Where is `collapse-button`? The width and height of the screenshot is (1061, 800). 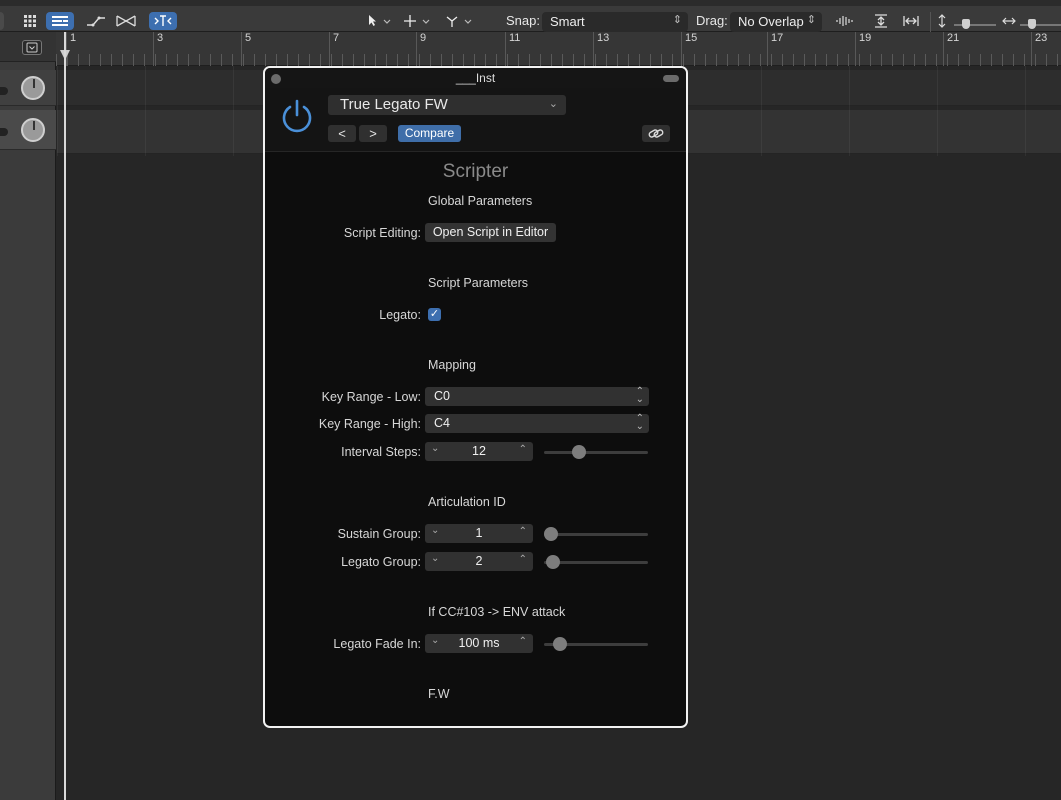 collapse-button is located at coordinates (32, 47).